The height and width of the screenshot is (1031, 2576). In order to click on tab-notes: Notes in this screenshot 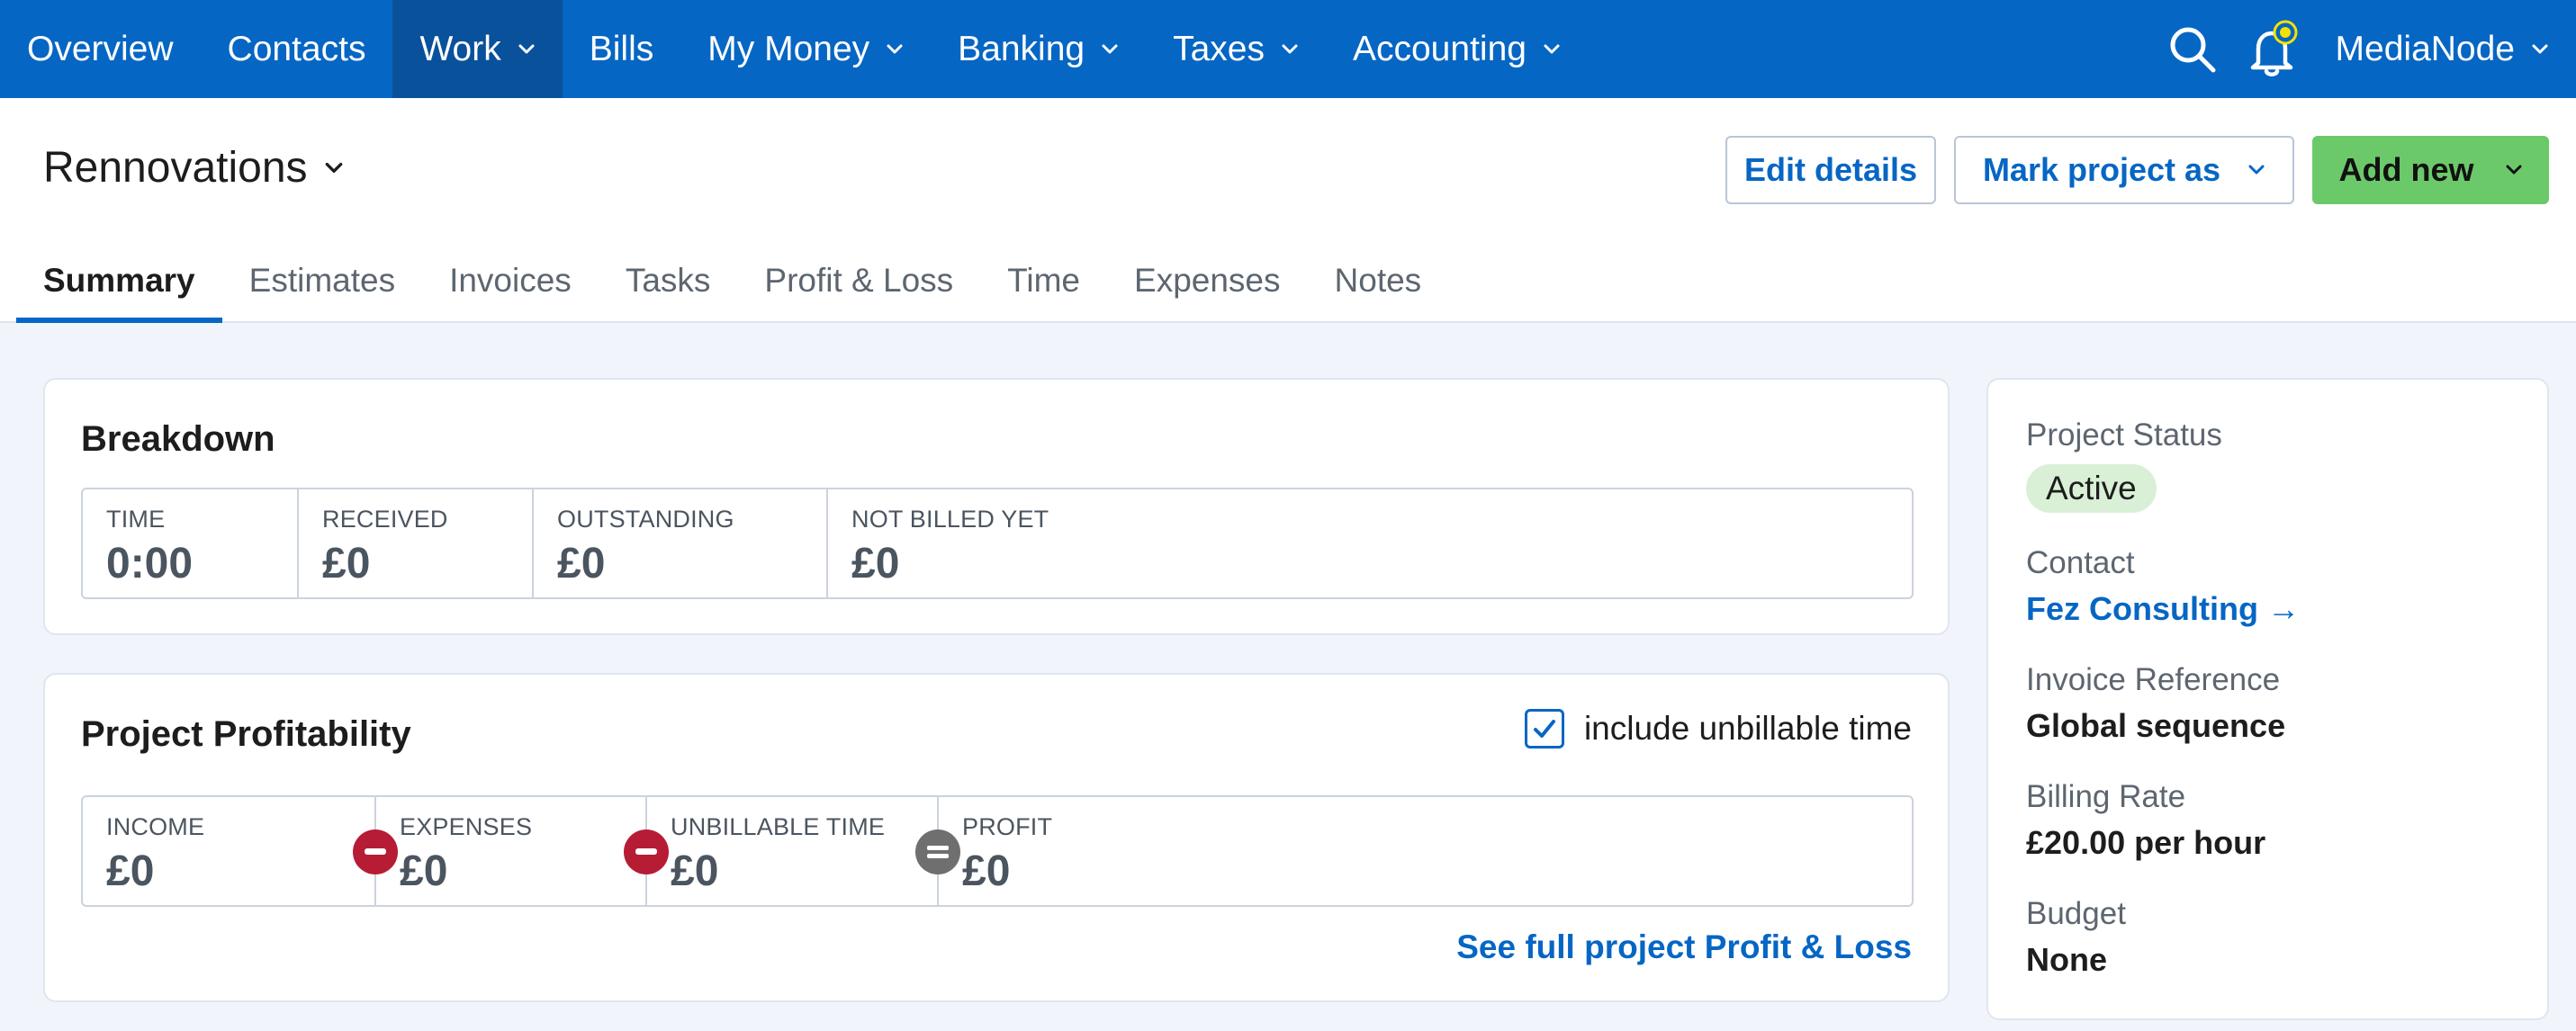, I will do `click(1378, 283)`.